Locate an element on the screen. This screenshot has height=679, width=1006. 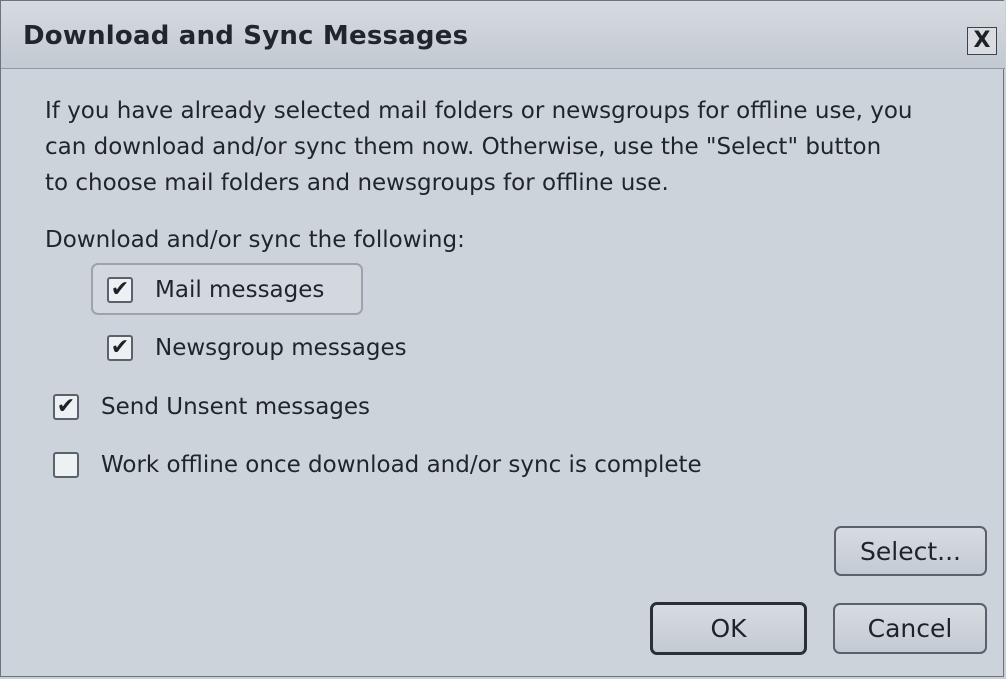
newsgroup-messages-label: Newsgroup messages is located at coordinates (281, 348).